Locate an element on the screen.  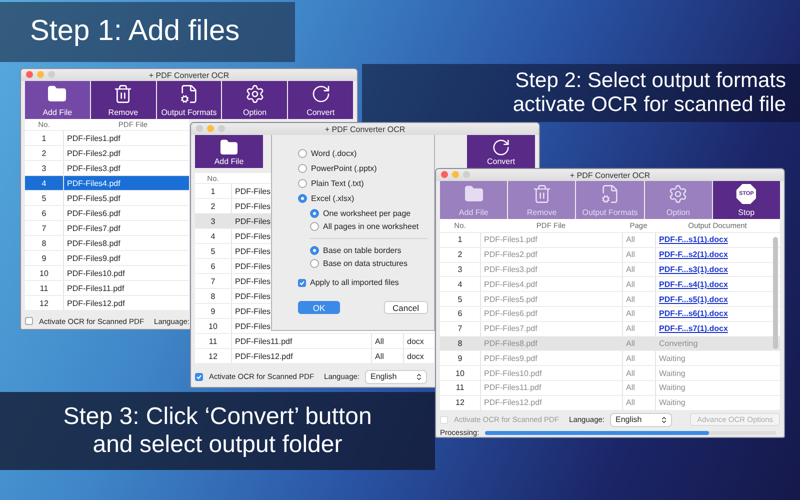
table-row: 12 PDF-Files12.pdf All Waiting is located at coordinates (610, 403).